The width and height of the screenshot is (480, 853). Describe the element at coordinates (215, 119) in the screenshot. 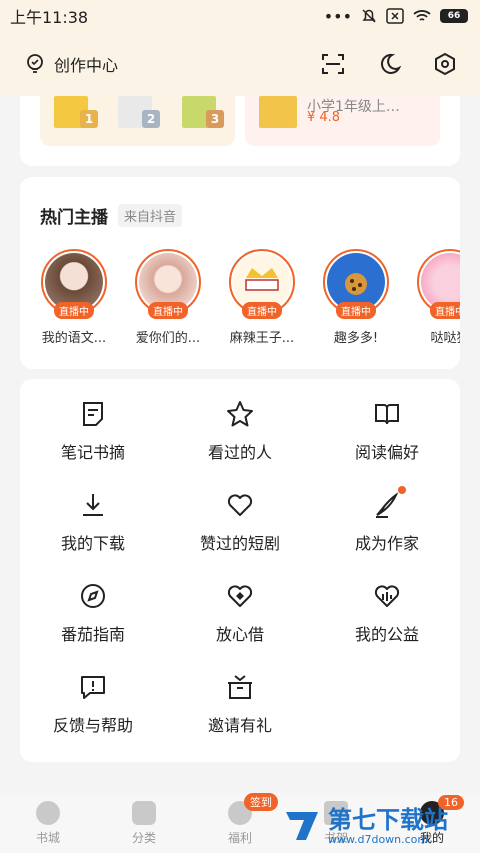

I see `rank-badge: 3` at that location.